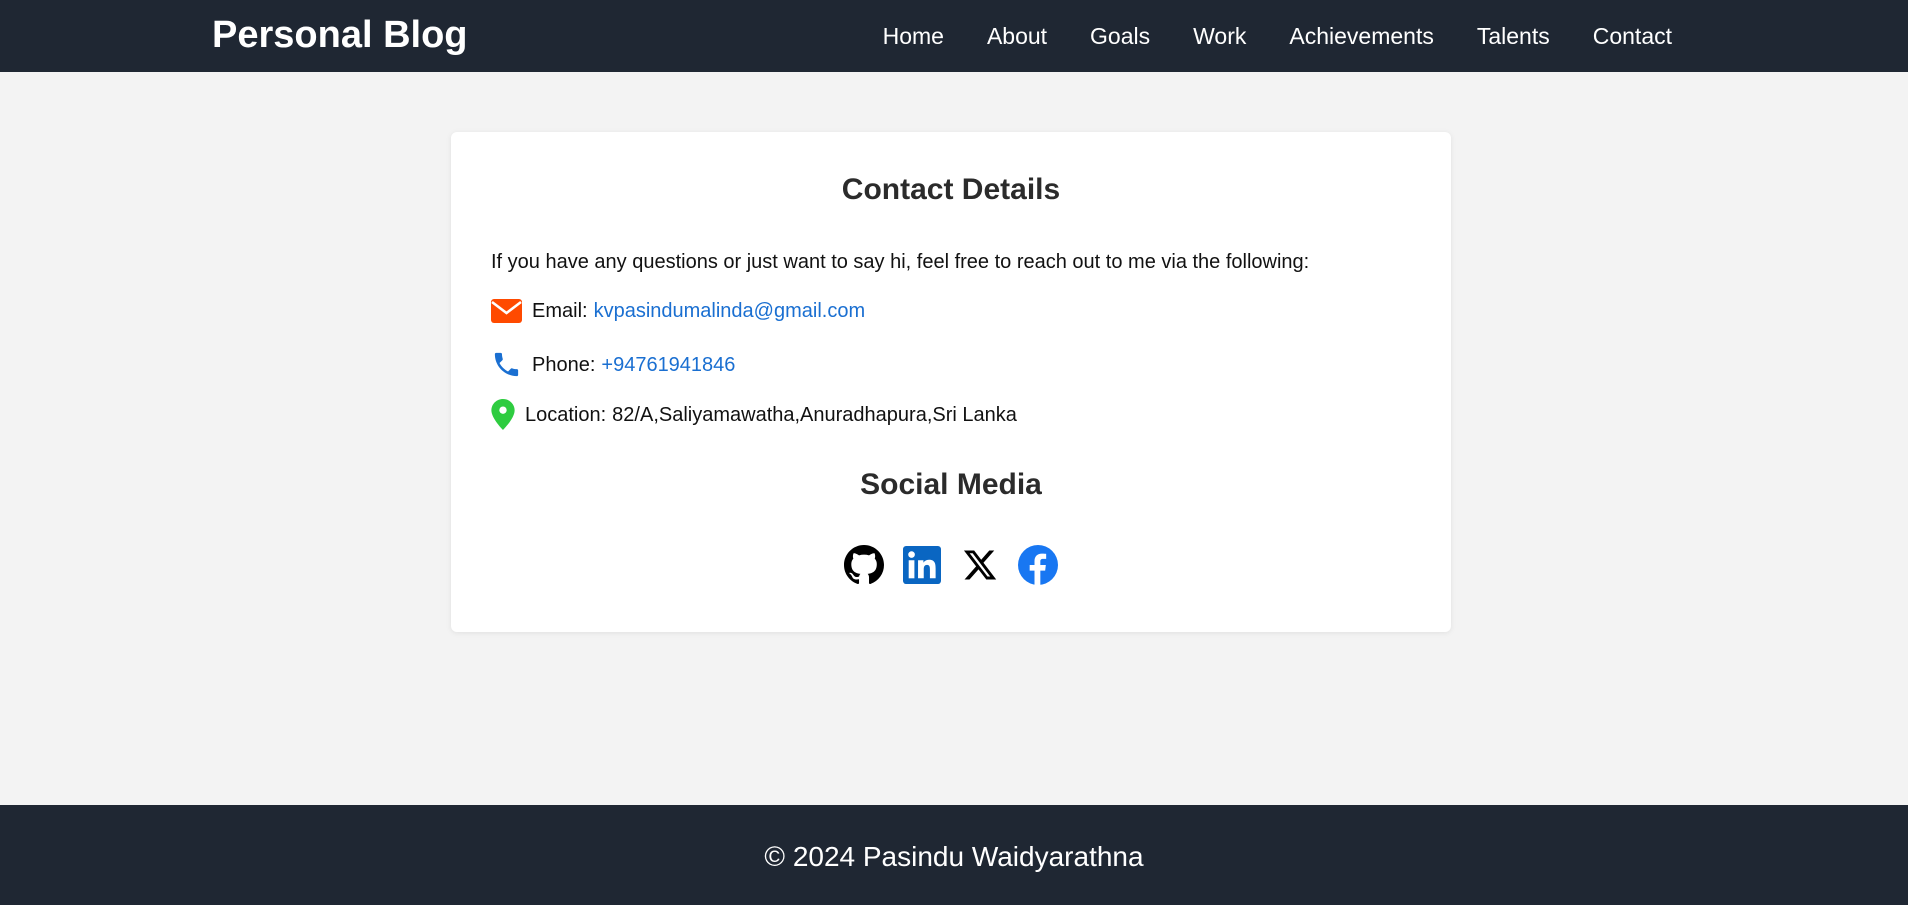  Describe the element at coordinates (1120, 36) in the screenshot. I see `nav-goals: Goals` at that location.